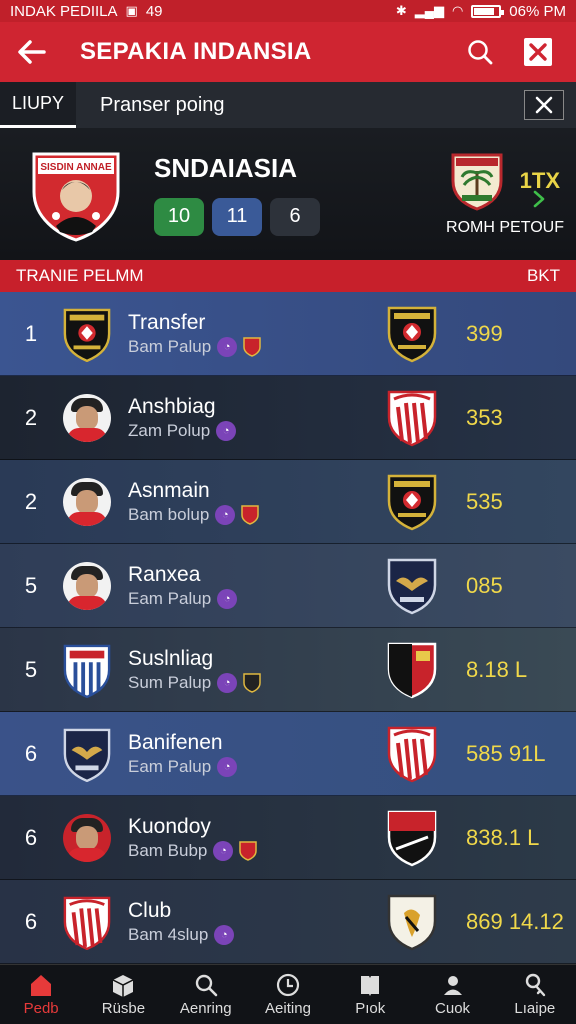 This screenshot has width=576, height=1024. I want to click on box-icon, so click(123, 986).